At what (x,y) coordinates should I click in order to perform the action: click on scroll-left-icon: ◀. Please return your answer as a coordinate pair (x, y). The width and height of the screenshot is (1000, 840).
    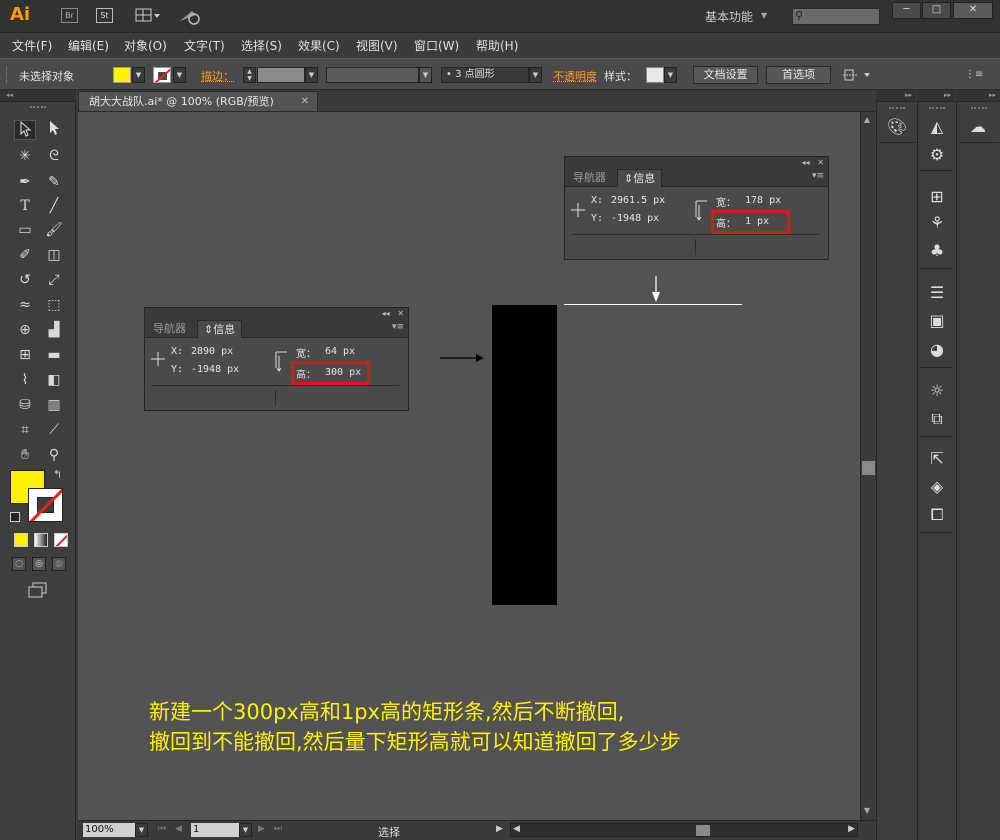
    Looking at the image, I should click on (516, 829).